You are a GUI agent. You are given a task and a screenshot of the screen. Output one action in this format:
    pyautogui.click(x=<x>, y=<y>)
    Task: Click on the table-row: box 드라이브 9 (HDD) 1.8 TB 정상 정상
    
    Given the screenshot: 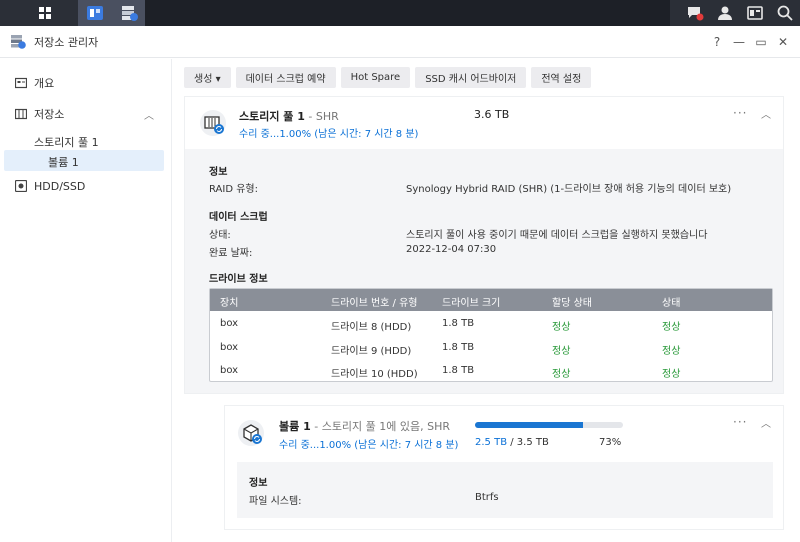 What is the action you would take?
    pyautogui.click(x=491, y=347)
    